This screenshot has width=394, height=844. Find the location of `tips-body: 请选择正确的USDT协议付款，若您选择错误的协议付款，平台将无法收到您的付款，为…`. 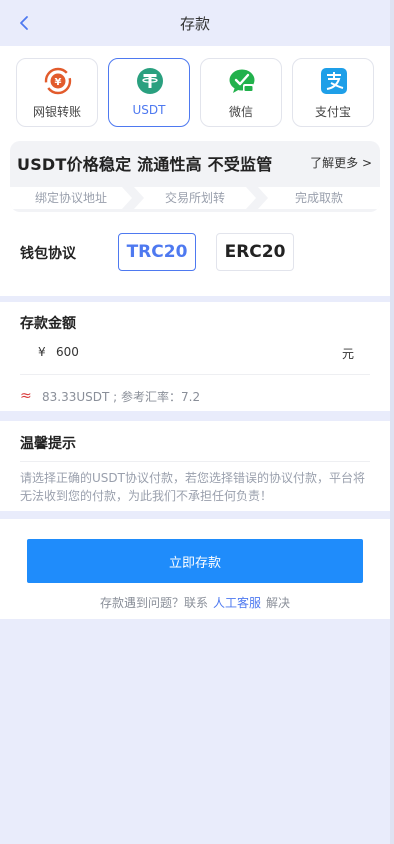

tips-body: 请选择正确的USDT协议付款，若您选择错误的协议付款，平台将无法收到您的付款，为… is located at coordinates (192, 487).